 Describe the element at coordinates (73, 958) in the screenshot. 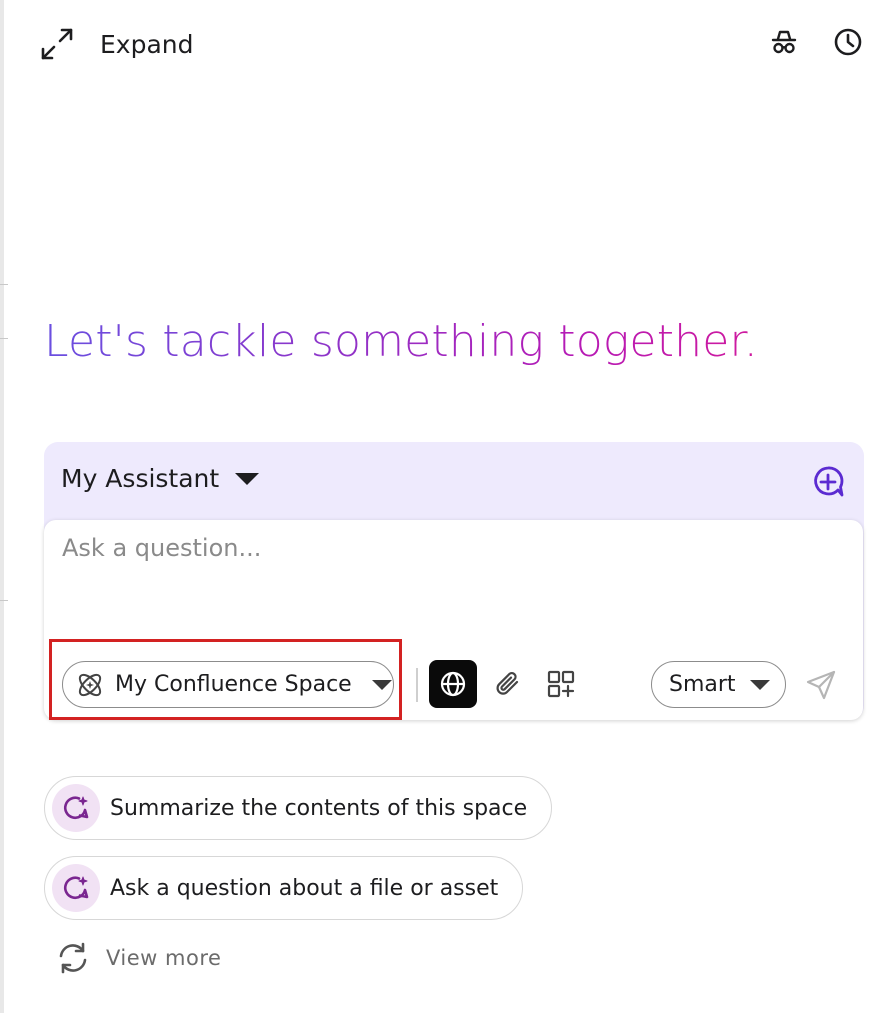

I see `refresh-icon` at that location.